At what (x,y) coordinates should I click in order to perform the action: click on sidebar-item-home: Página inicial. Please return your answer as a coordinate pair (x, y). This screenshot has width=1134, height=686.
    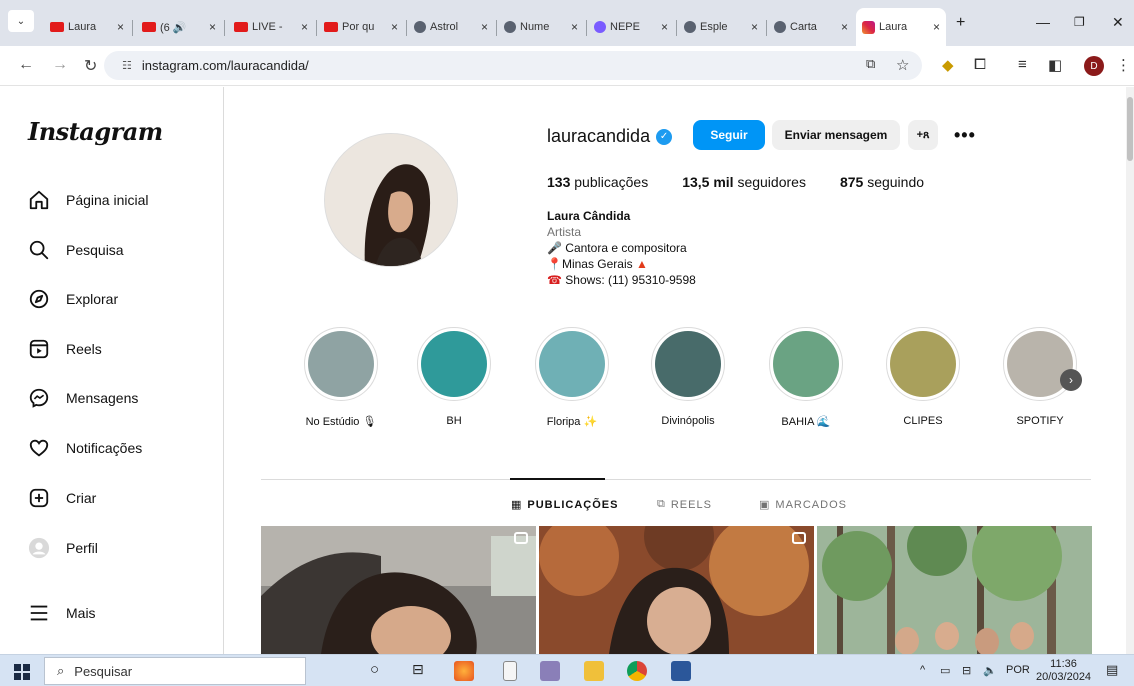
    Looking at the image, I should click on (88, 200).